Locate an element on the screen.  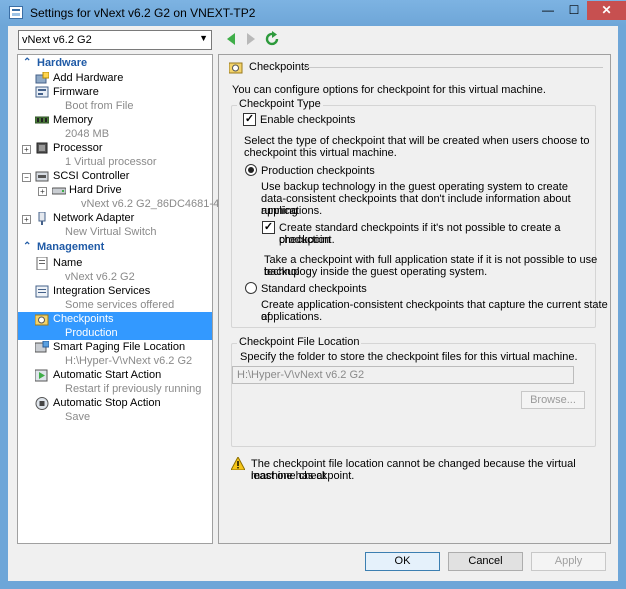
network-adapter-icon is located at coordinates (42, 218).